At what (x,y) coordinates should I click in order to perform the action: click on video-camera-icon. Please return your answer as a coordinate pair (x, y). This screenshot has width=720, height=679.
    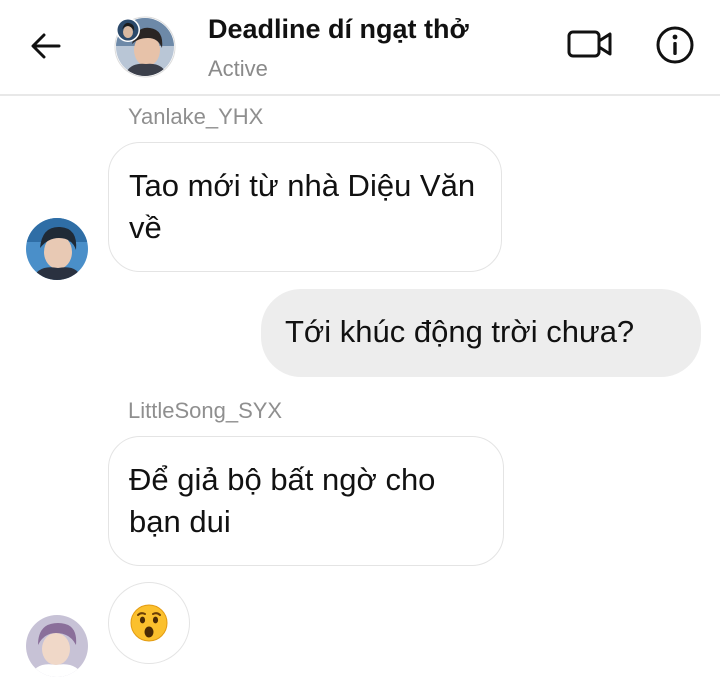
    Looking at the image, I should click on (589, 44).